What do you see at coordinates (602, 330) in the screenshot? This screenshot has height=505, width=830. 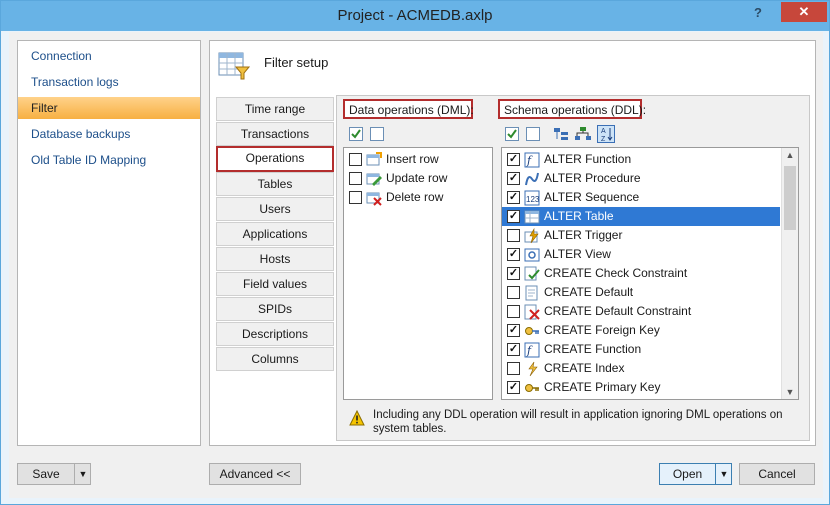 I see `item-label: CREATE Foreign Key` at bounding box center [602, 330].